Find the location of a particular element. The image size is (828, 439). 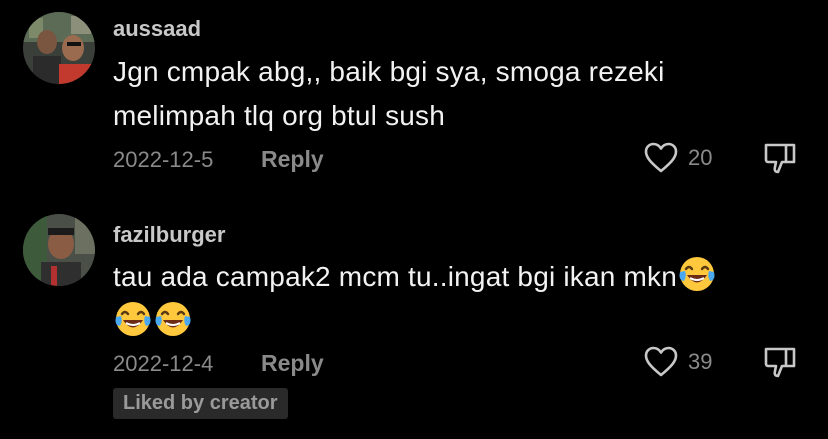

avatar-photo-man-icon is located at coordinates (59, 250).